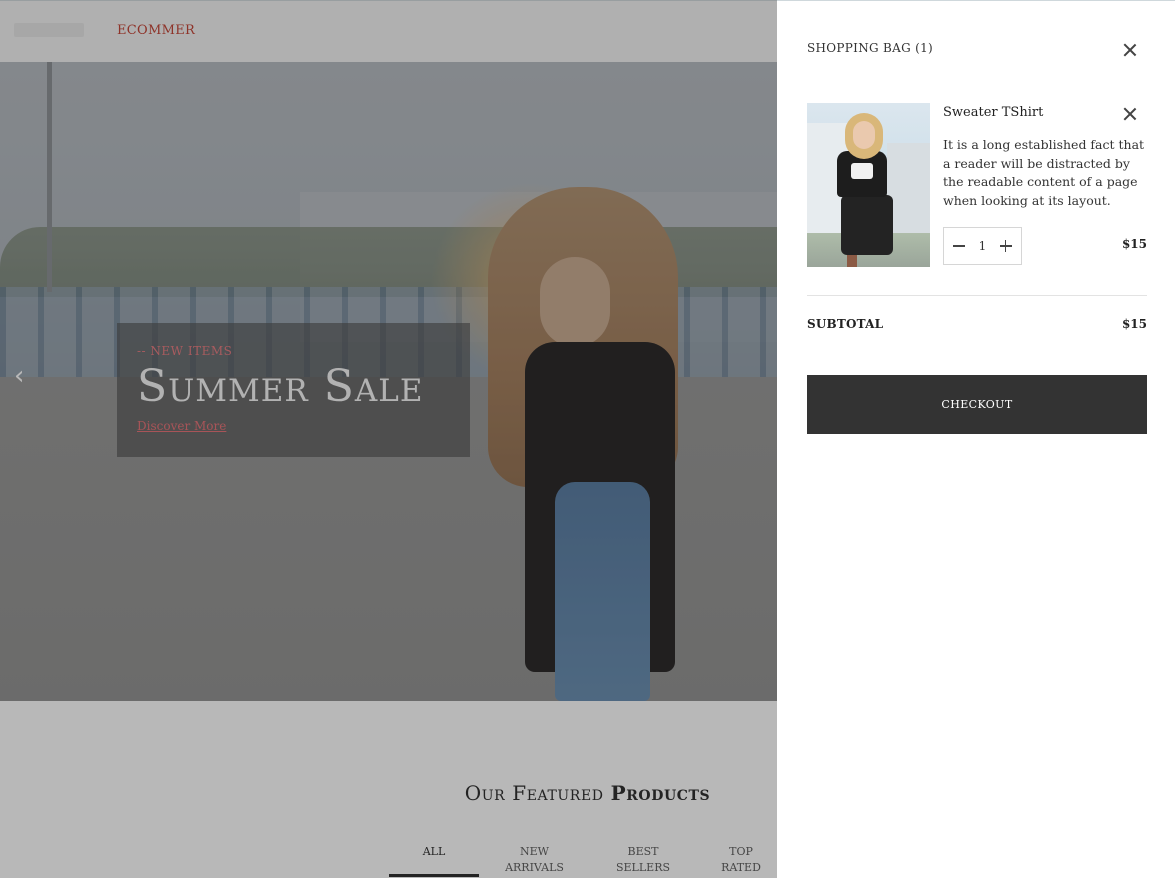 This screenshot has width=1175, height=878. Describe the element at coordinates (1006, 246) in the screenshot. I see `plus-icon` at that location.